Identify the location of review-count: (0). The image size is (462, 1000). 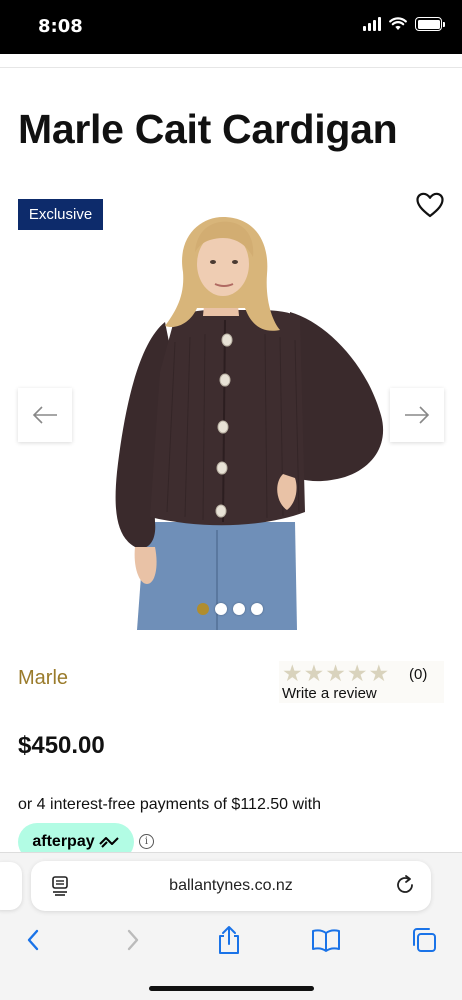
(418, 674).